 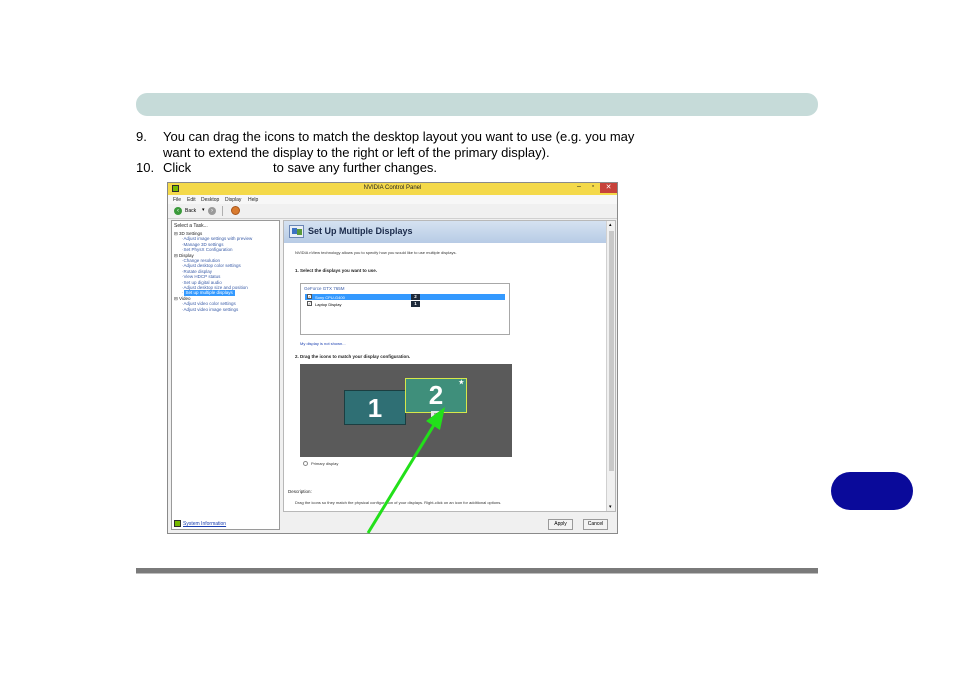 I want to click on menu-edit: Edit, so click(x=191, y=200).